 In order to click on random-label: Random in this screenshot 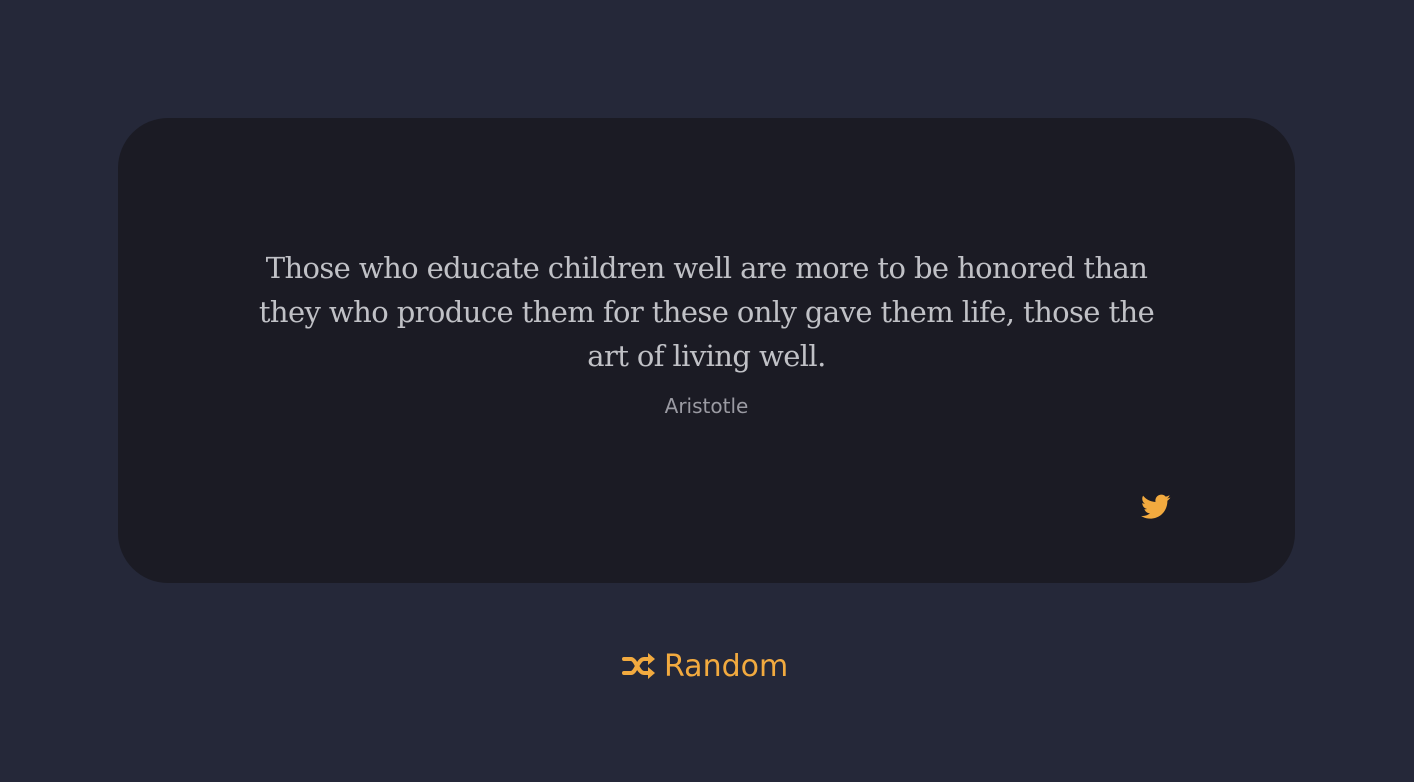, I will do `click(726, 666)`.